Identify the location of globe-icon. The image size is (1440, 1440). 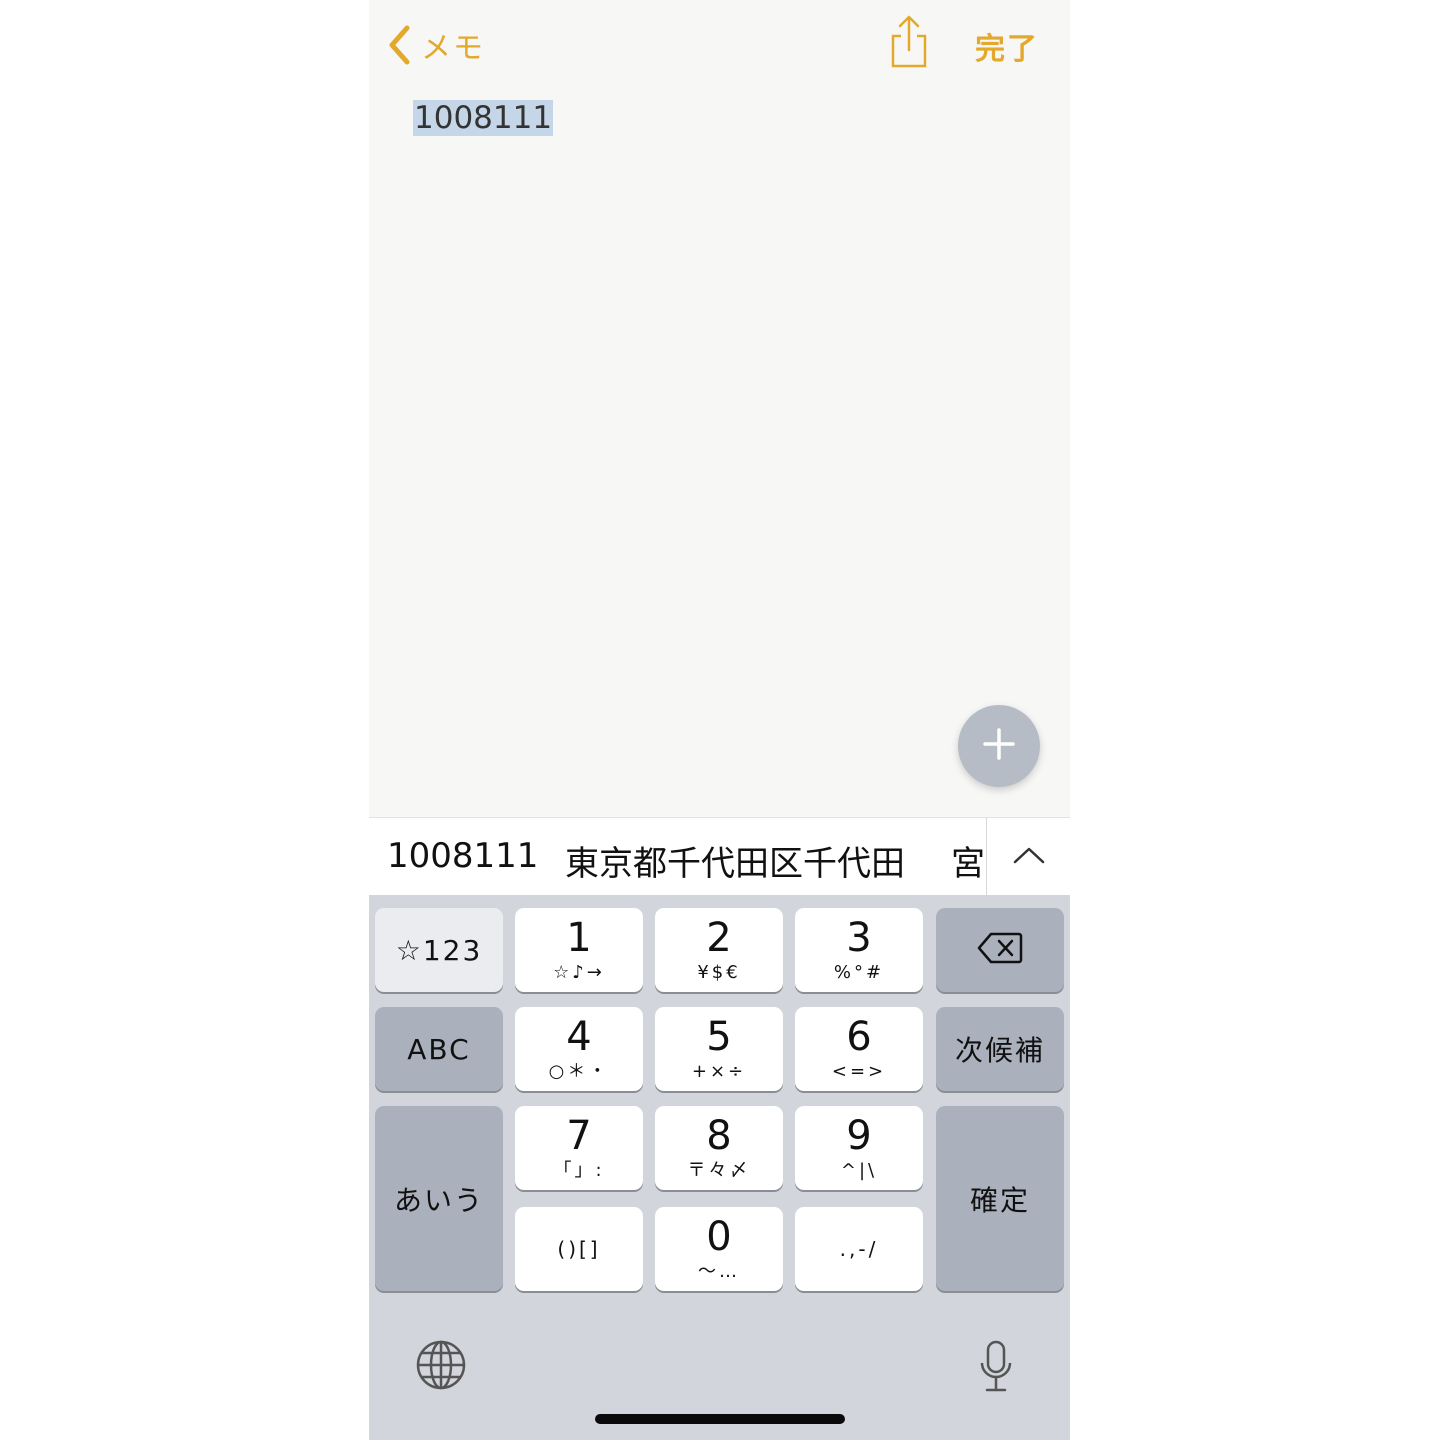
(441, 1367).